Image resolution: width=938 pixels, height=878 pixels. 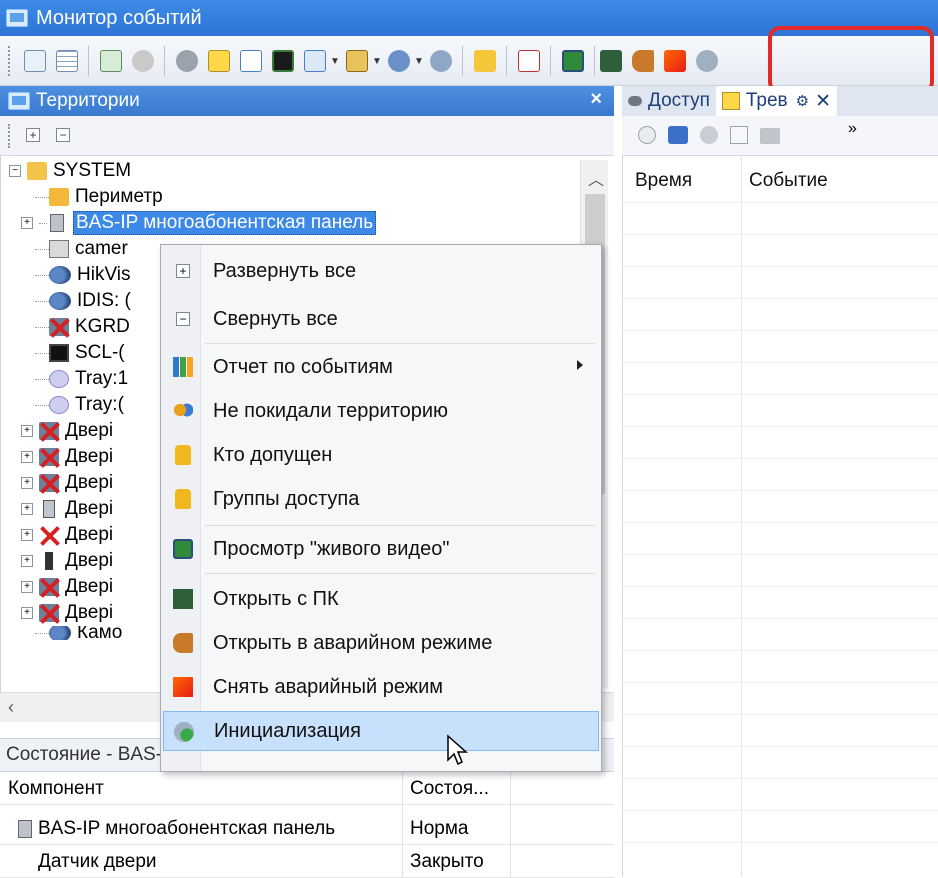 What do you see at coordinates (70, 171) in the screenshot?
I see `tree-node-system: − SYSTEM` at bounding box center [70, 171].